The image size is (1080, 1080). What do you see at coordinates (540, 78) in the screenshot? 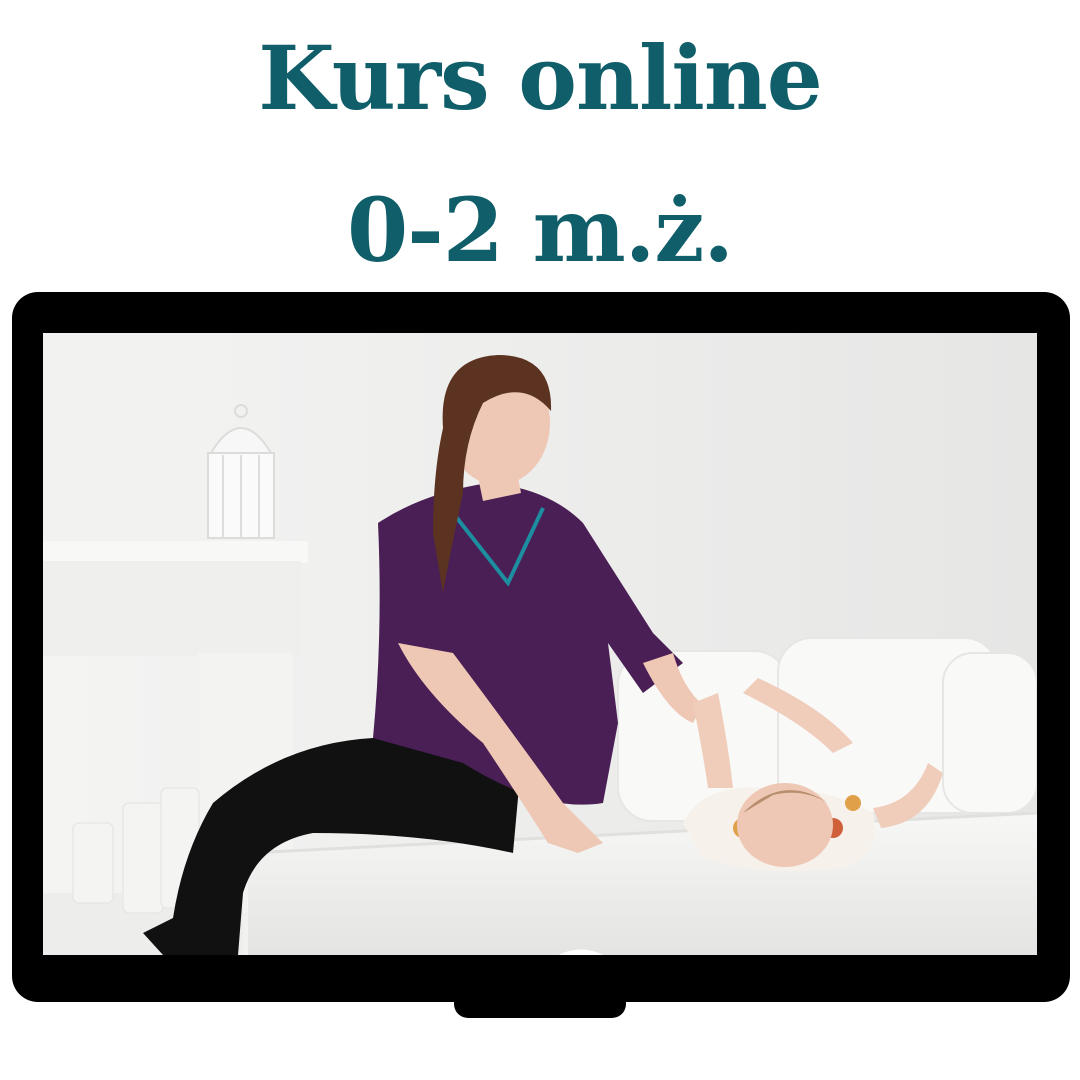
I see `headline-line-1: Kurs online` at bounding box center [540, 78].